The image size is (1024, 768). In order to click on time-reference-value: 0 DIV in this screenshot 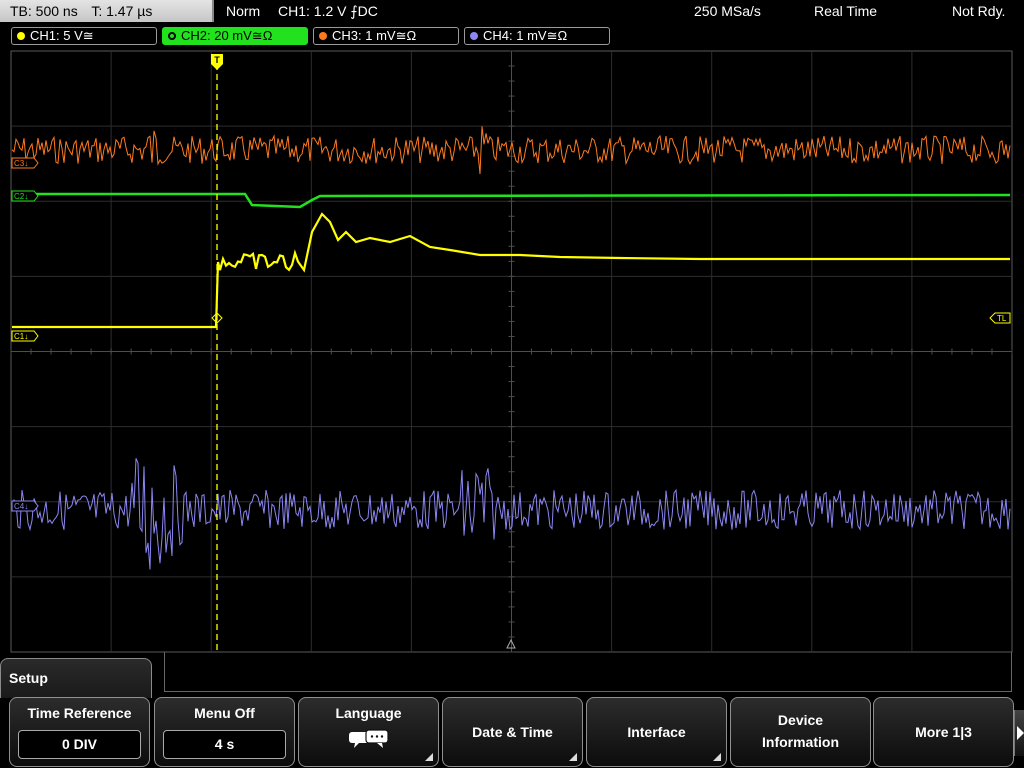, I will do `click(79, 744)`.